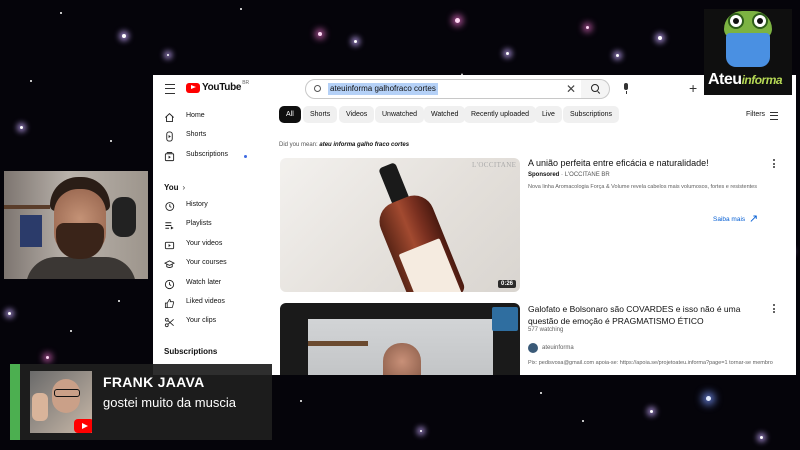 Image resolution: width=800 pixels, height=450 pixels. I want to click on channel-avatar, so click(533, 348).